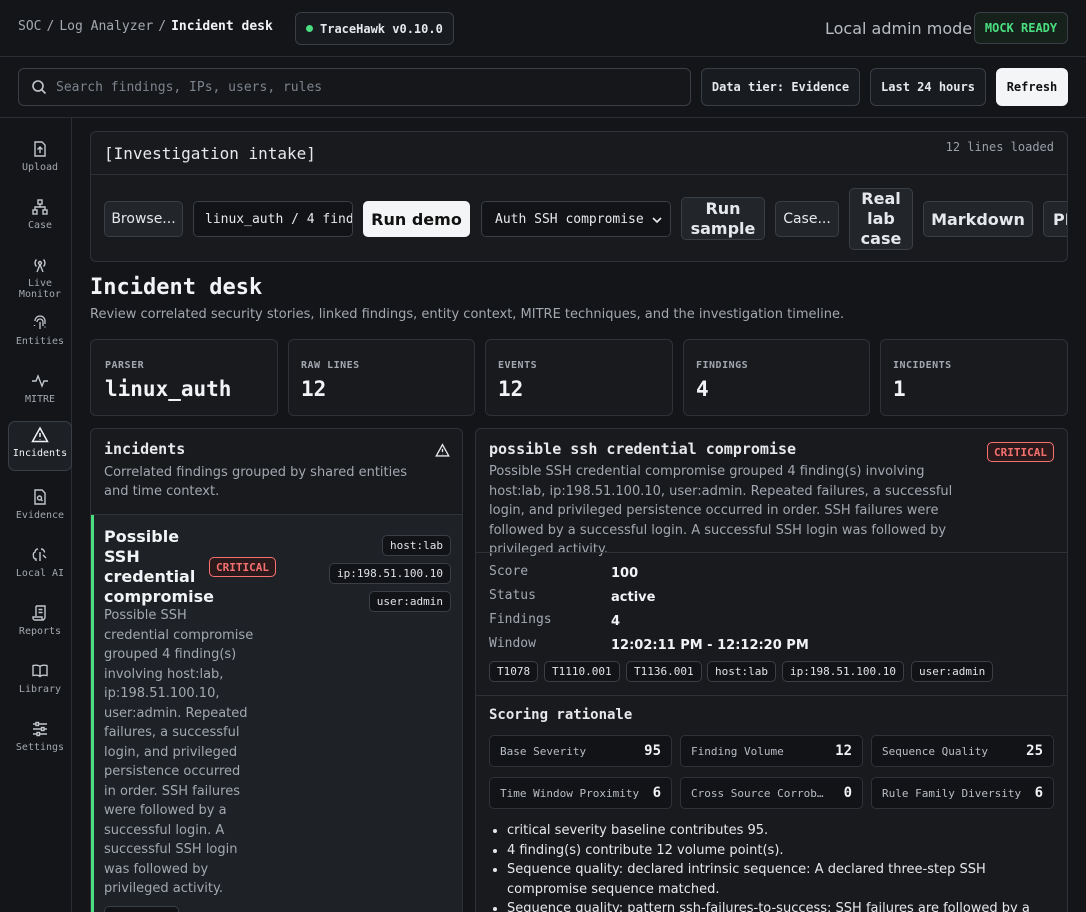 This screenshot has height=912, width=1086. I want to click on version-badge: TraceHawk v0.10.0, so click(374, 28).